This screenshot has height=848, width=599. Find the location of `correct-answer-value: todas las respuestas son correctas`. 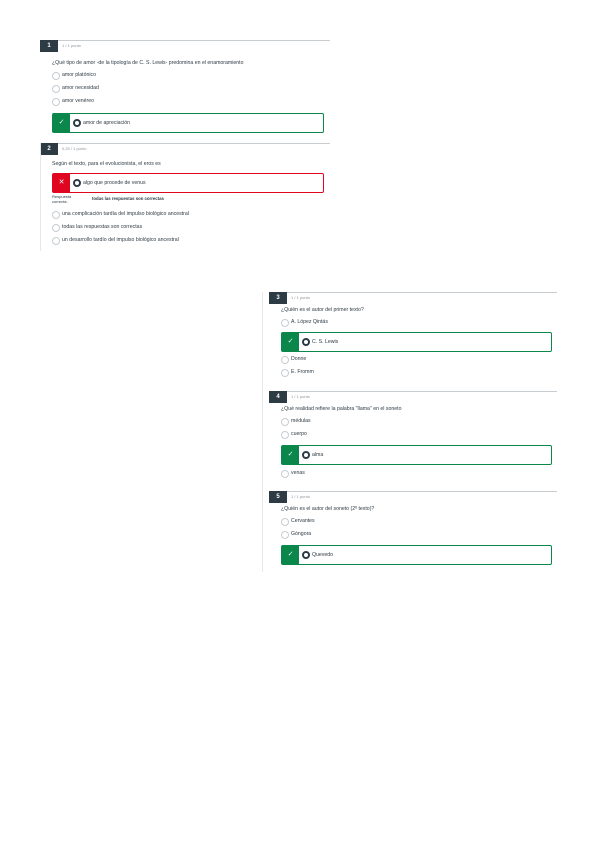

correct-answer-value: todas las respuestas son correctas is located at coordinates (128, 198).